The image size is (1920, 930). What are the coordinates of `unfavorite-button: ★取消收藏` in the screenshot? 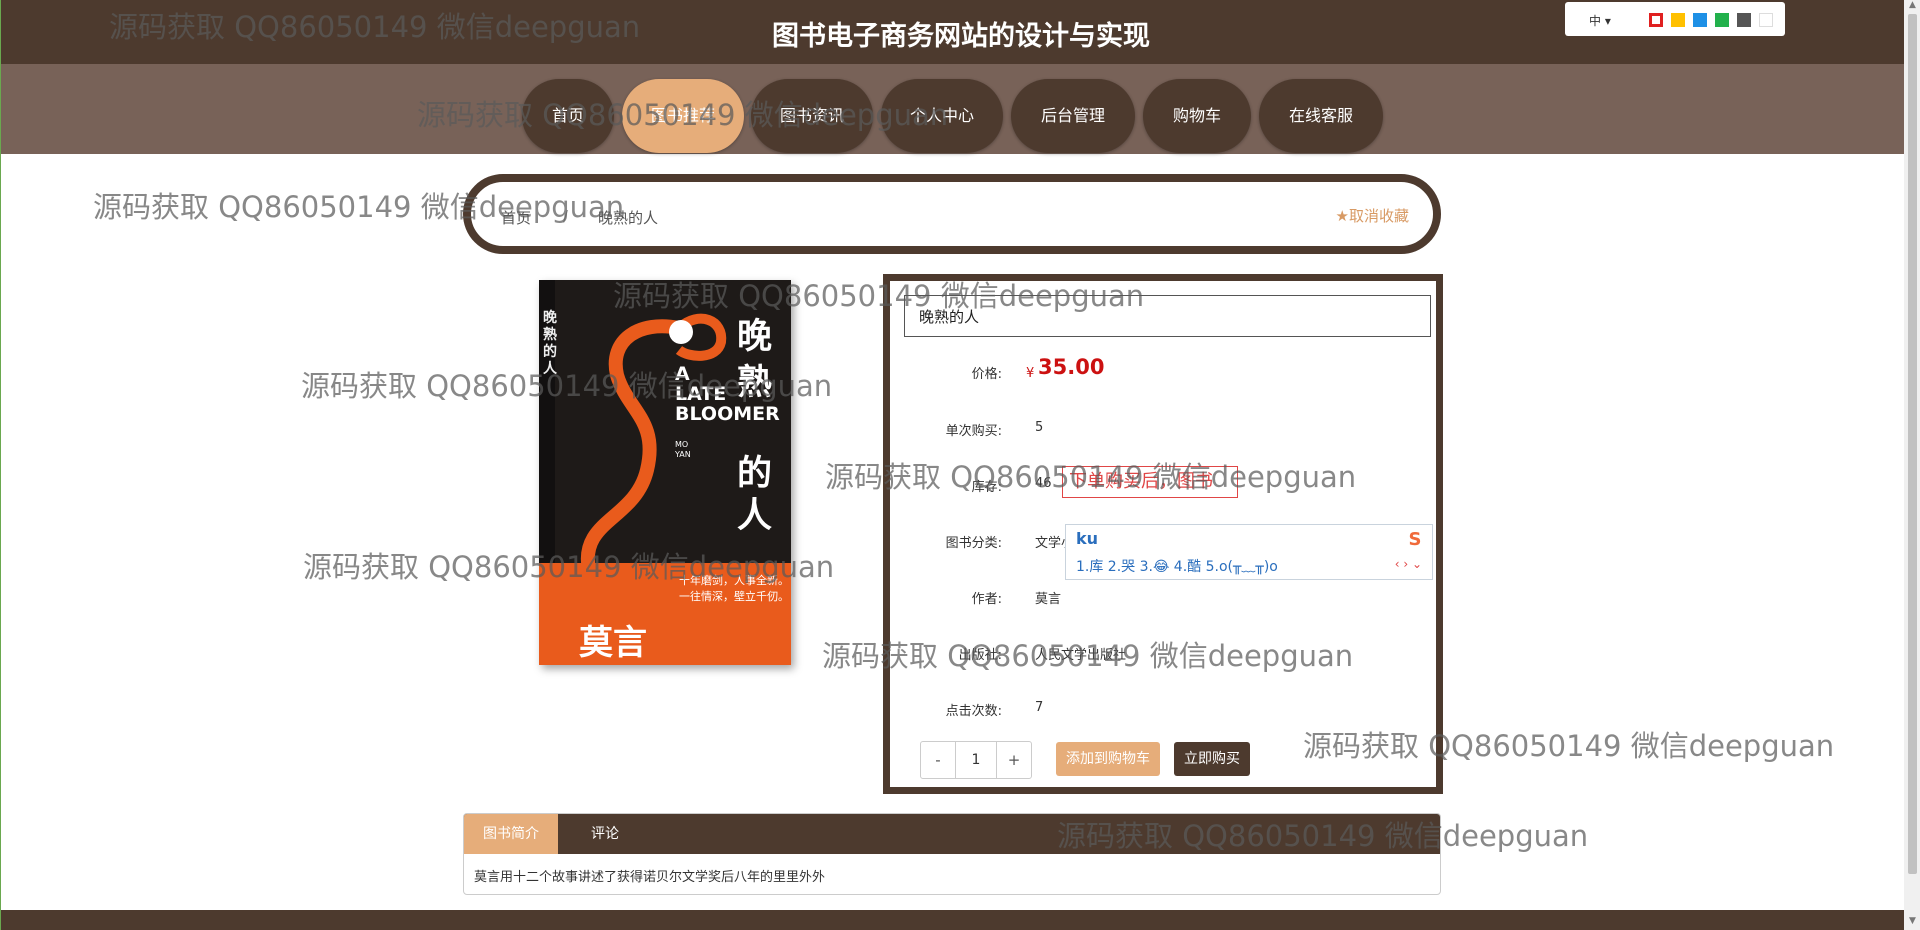 It's located at (1372, 215).